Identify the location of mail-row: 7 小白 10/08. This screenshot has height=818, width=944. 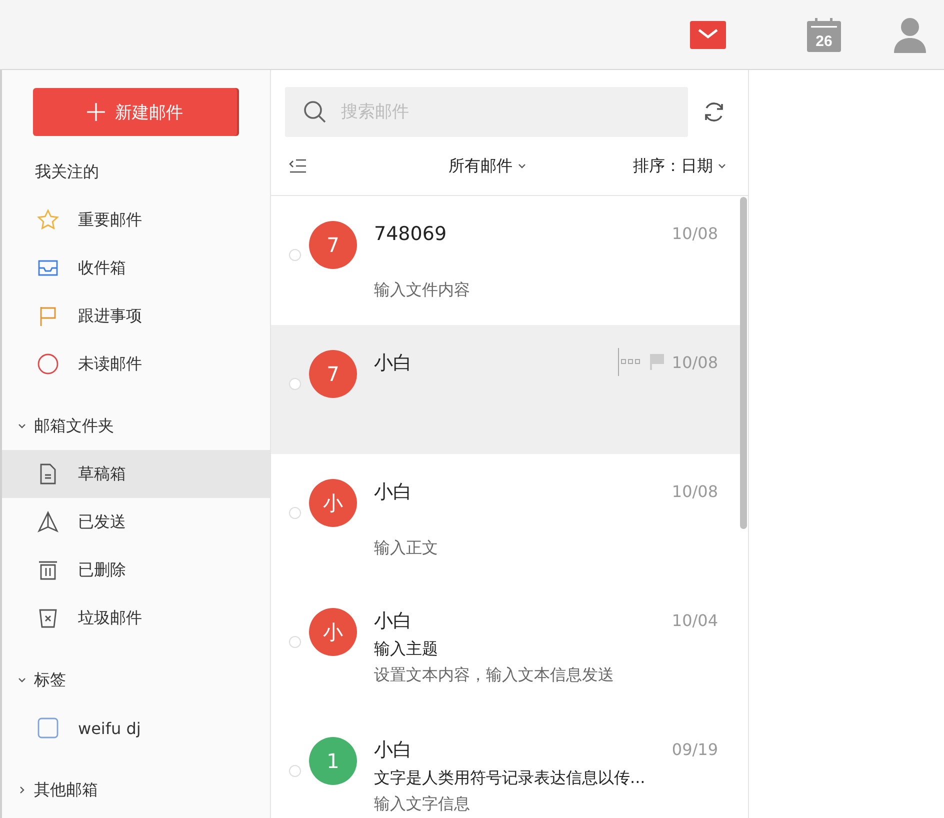
(505, 389).